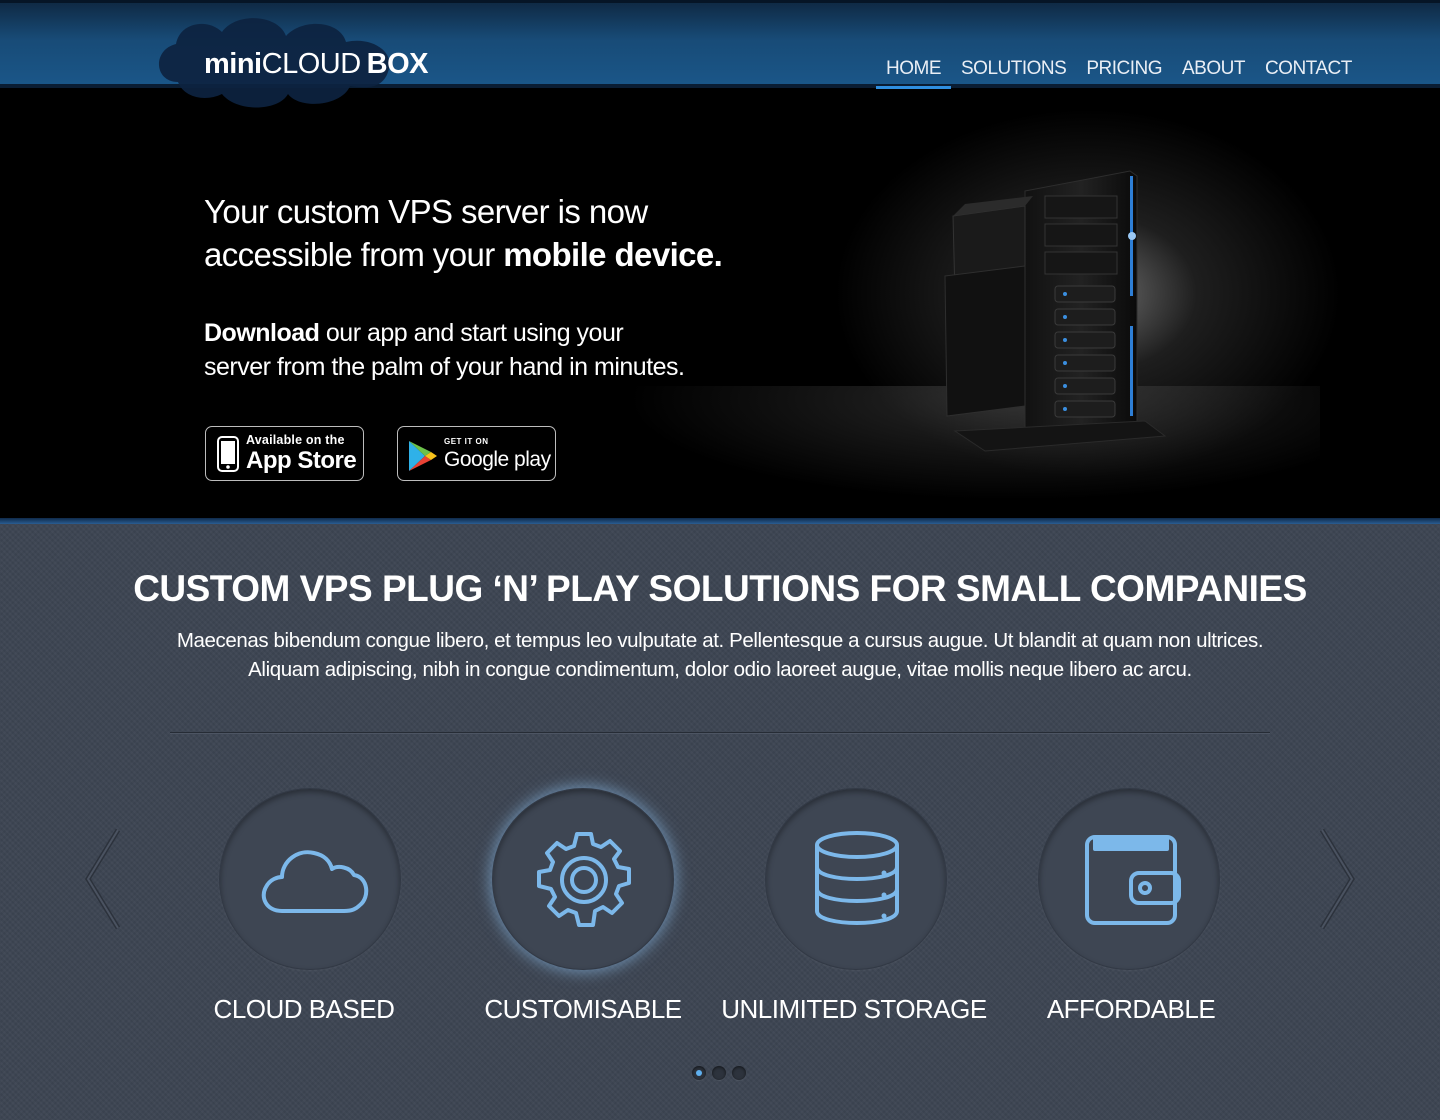 The height and width of the screenshot is (1120, 1440). I want to click on hero-headline-emphasis: mobile device., so click(613, 254).